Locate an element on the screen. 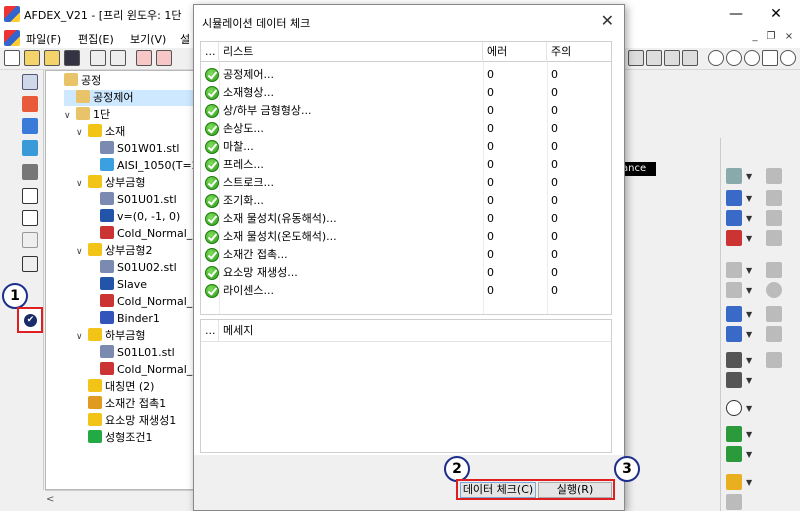 This screenshot has height=511, width=800. tool-grid-icon is located at coordinates (774, 176).